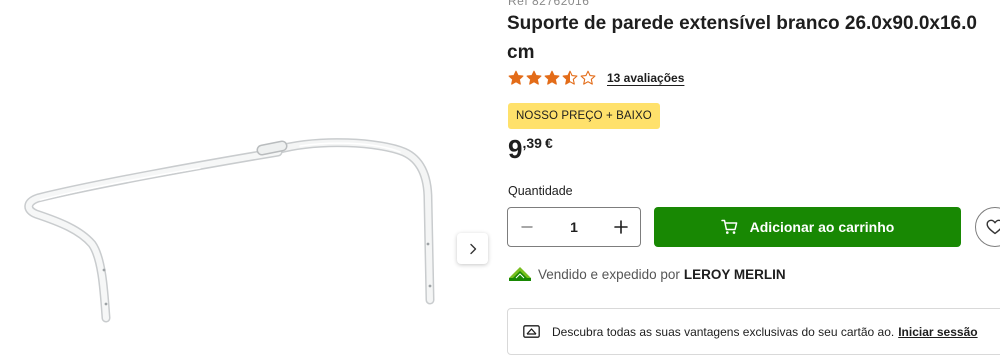  What do you see at coordinates (729, 227) in the screenshot?
I see `cart-icon` at bounding box center [729, 227].